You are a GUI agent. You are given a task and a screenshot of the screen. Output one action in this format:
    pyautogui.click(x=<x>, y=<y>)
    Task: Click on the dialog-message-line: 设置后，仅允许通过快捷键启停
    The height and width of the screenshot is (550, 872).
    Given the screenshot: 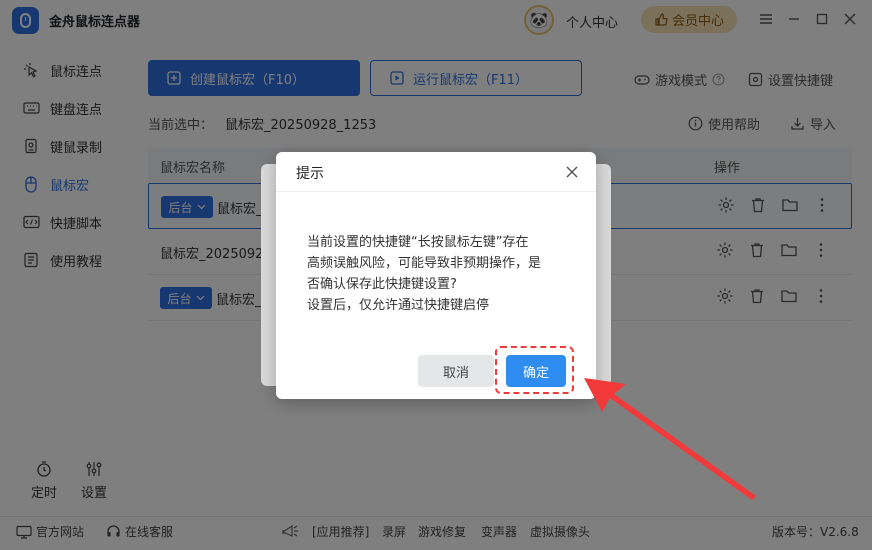 What is the action you would take?
    pyautogui.click(x=398, y=305)
    